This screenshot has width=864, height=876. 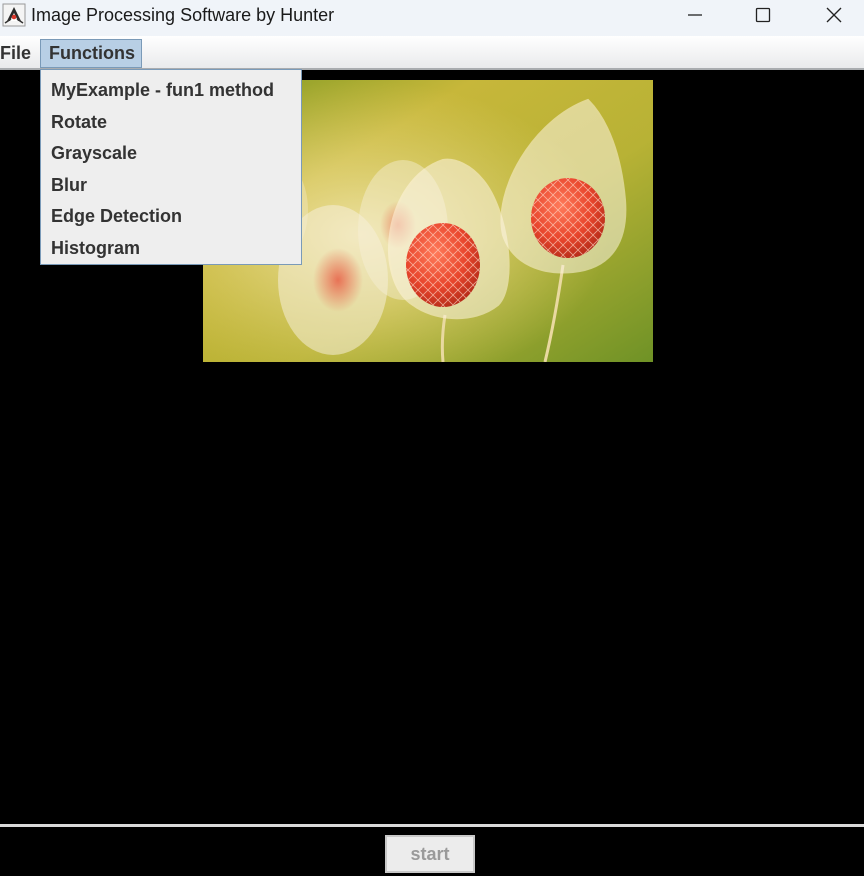 What do you see at coordinates (14, 15) in the screenshot?
I see `java-duke-icon` at bounding box center [14, 15].